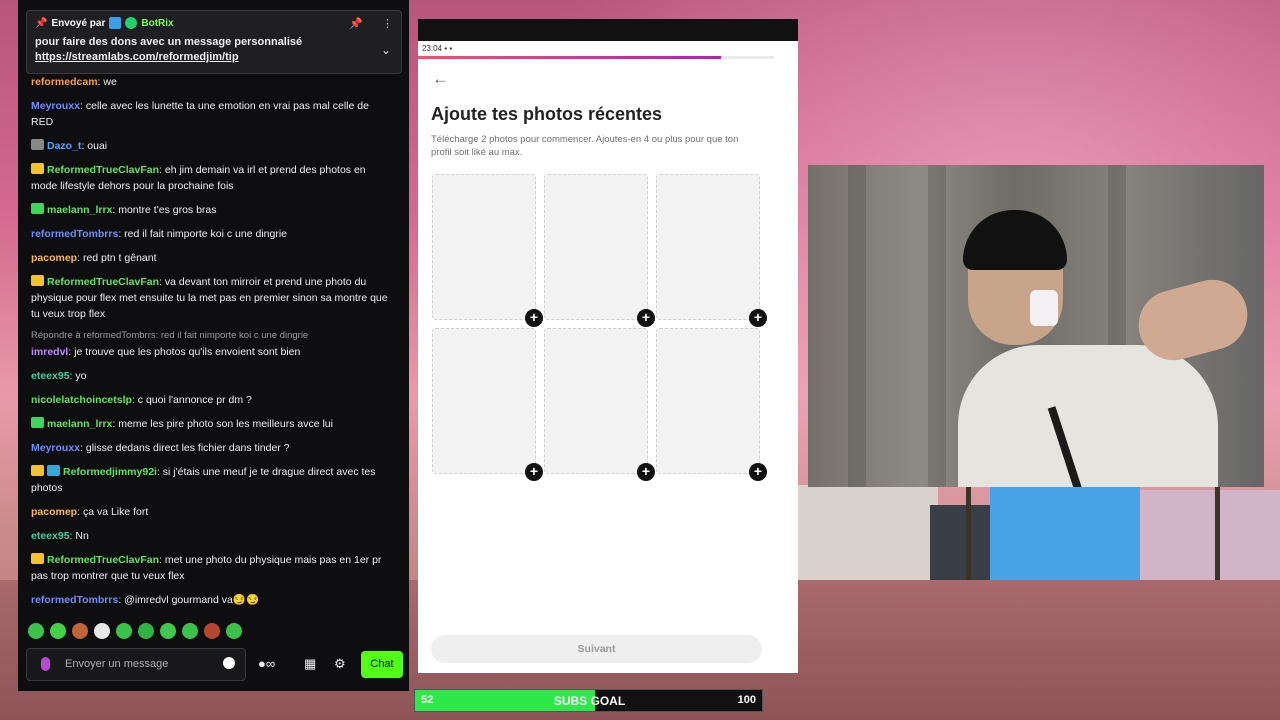 Image resolution: width=1280 pixels, height=720 pixels. I want to click on chat-message: pacomep: red ptn t gênant, so click(211, 258).